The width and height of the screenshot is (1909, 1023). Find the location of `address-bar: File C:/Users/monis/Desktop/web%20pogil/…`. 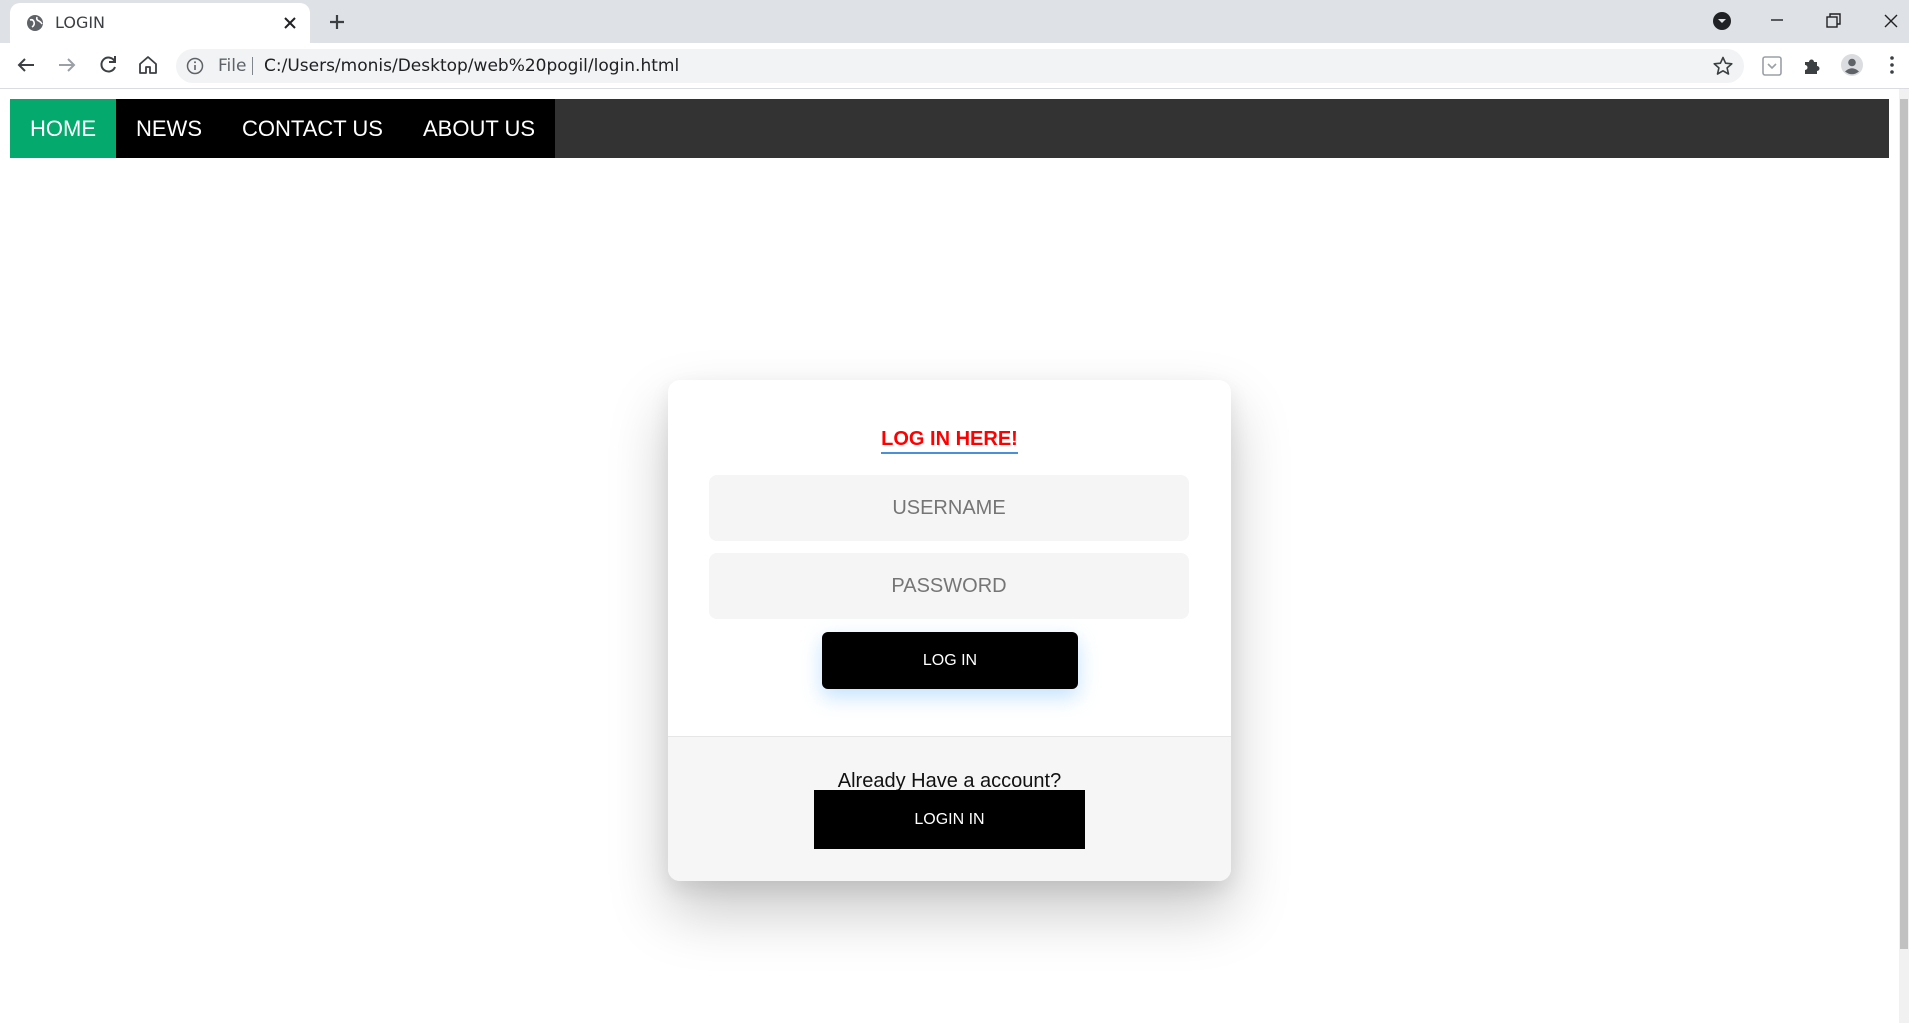

address-bar: File C:/Users/monis/Desktop/web%20pogil/… is located at coordinates (960, 66).